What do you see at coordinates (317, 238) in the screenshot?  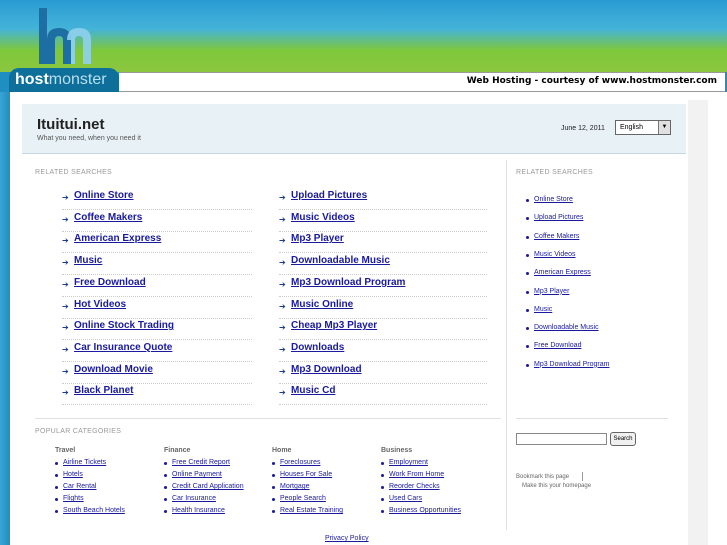 I see `search-link: Mp3 Player` at bounding box center [317, 238].